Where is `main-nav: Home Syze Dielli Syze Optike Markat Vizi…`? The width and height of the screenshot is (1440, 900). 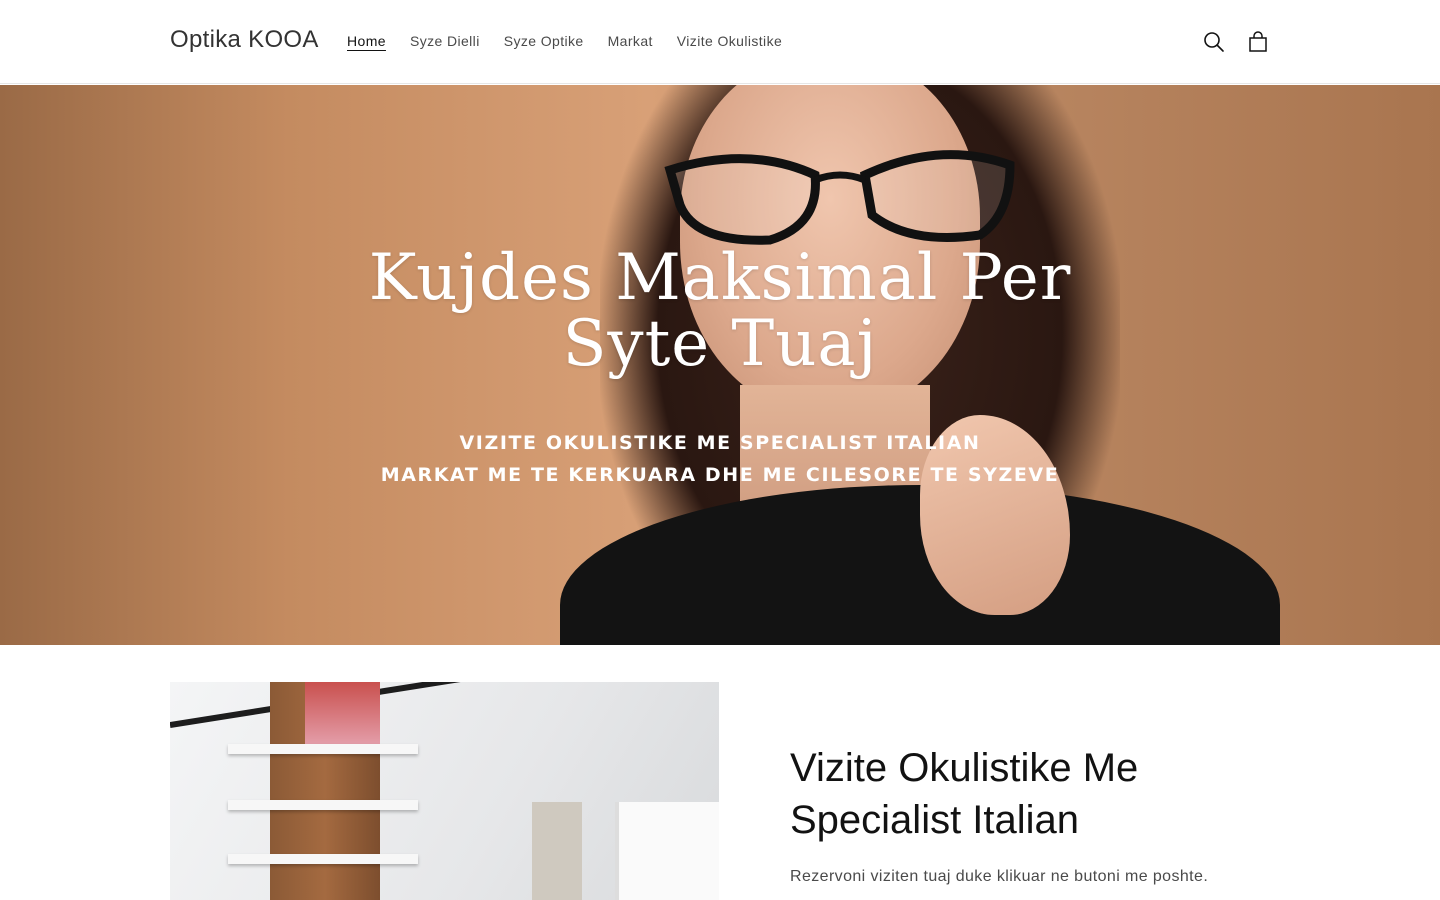 main-nav: Home Syze Dielli Syze Optike Markat Vizi… is located at coordinates (576, 41).